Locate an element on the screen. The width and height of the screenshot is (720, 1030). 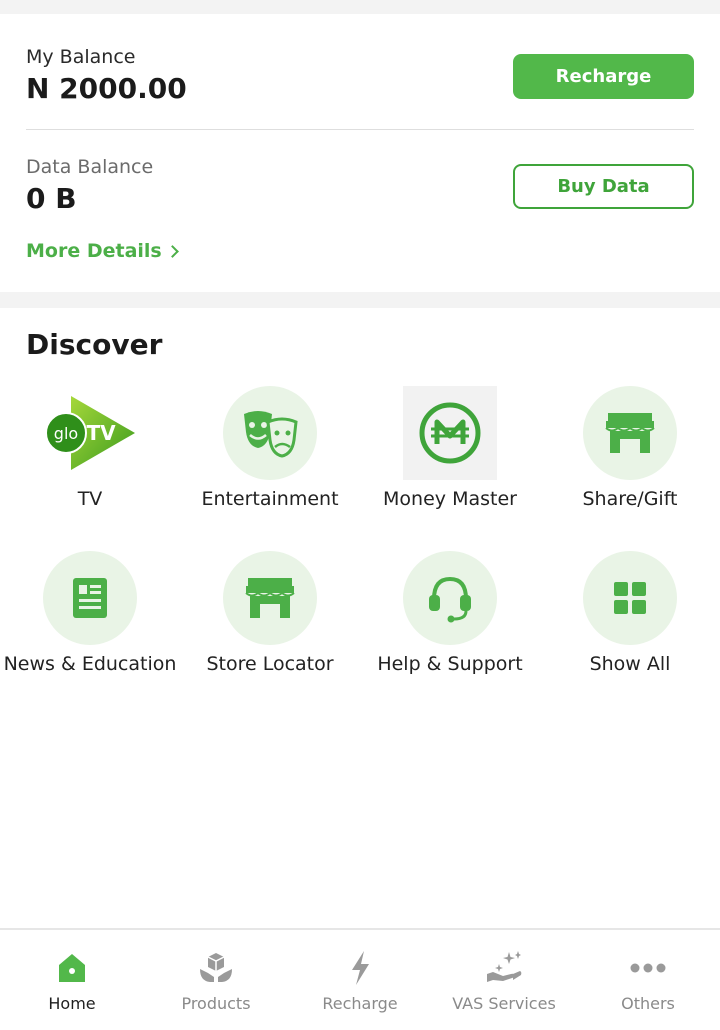
top-strip is located at coordinates (360, 7).